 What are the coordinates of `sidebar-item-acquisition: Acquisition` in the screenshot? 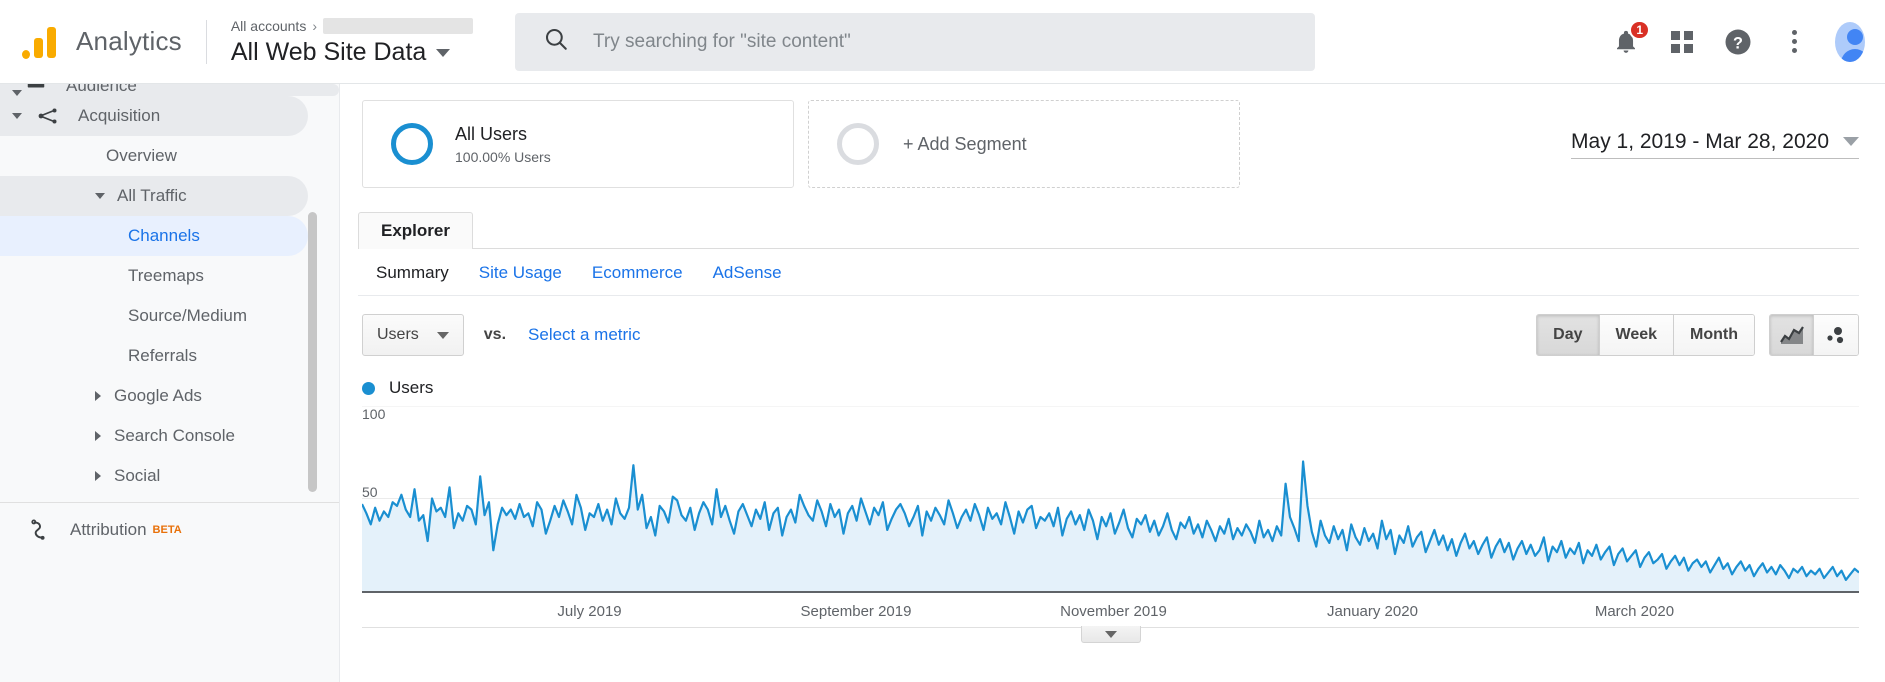 It's located at (154, 116).